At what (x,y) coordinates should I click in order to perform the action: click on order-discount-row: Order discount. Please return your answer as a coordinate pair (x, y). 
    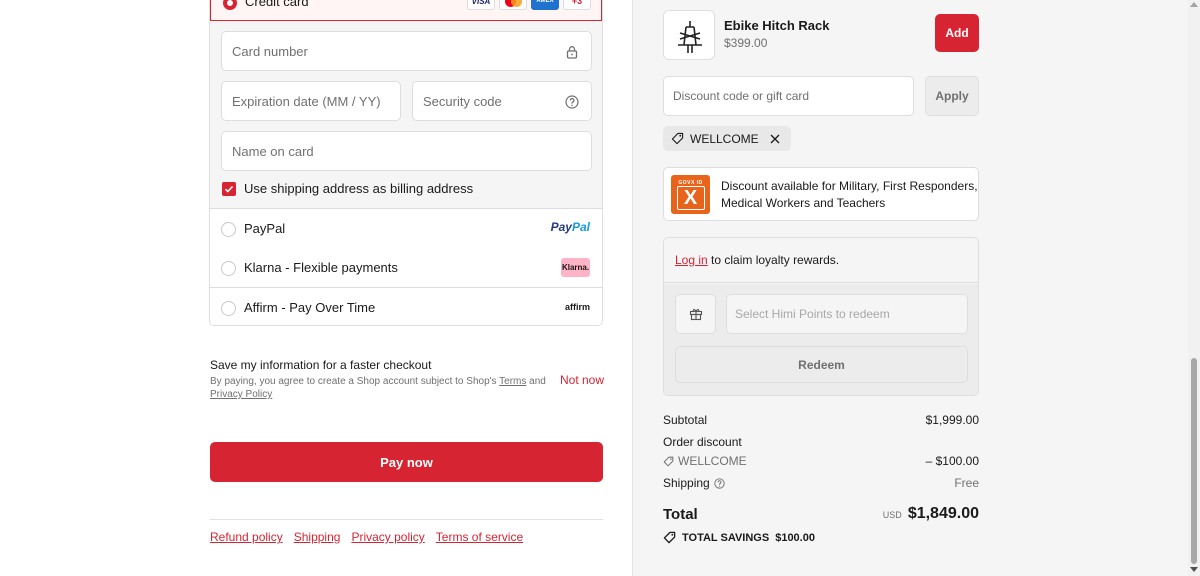
    Looking at the image, I should click on (821, 442).